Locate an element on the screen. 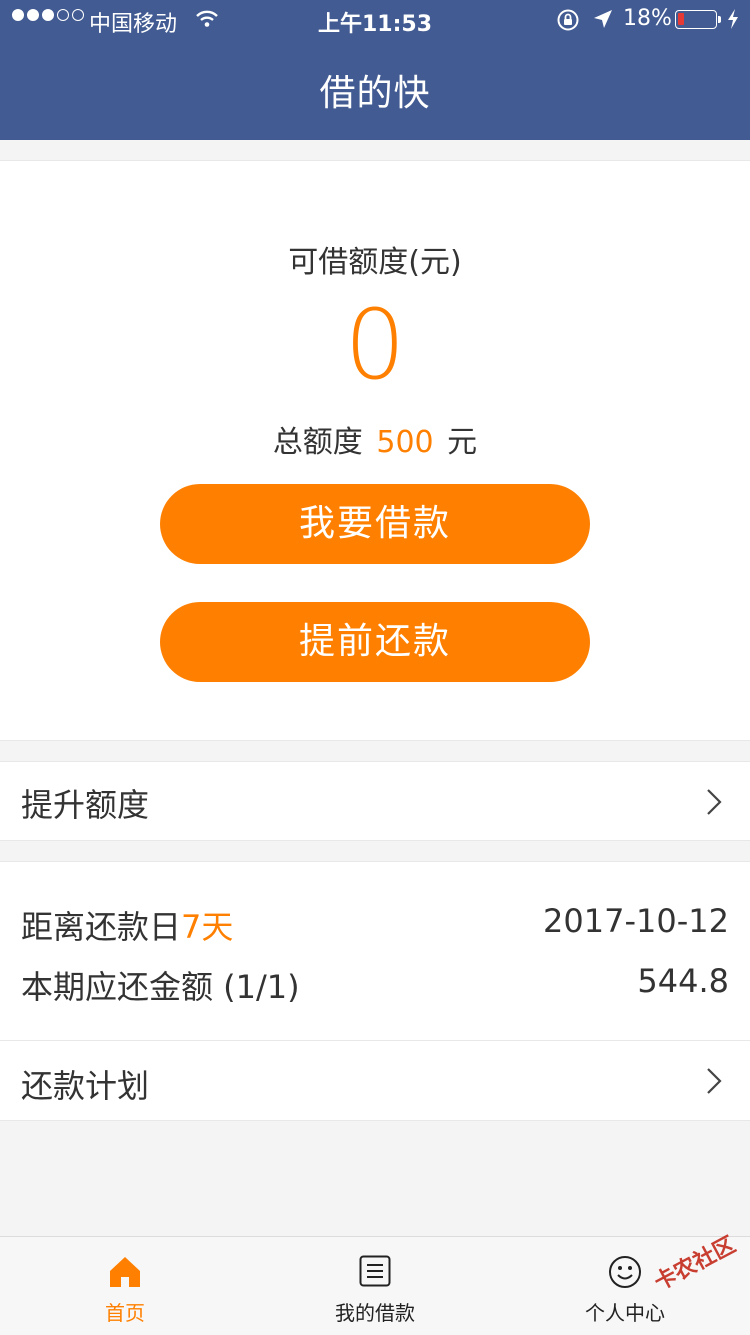  raise-limit-label: 提升额度 is located at coordinates (85, 805).